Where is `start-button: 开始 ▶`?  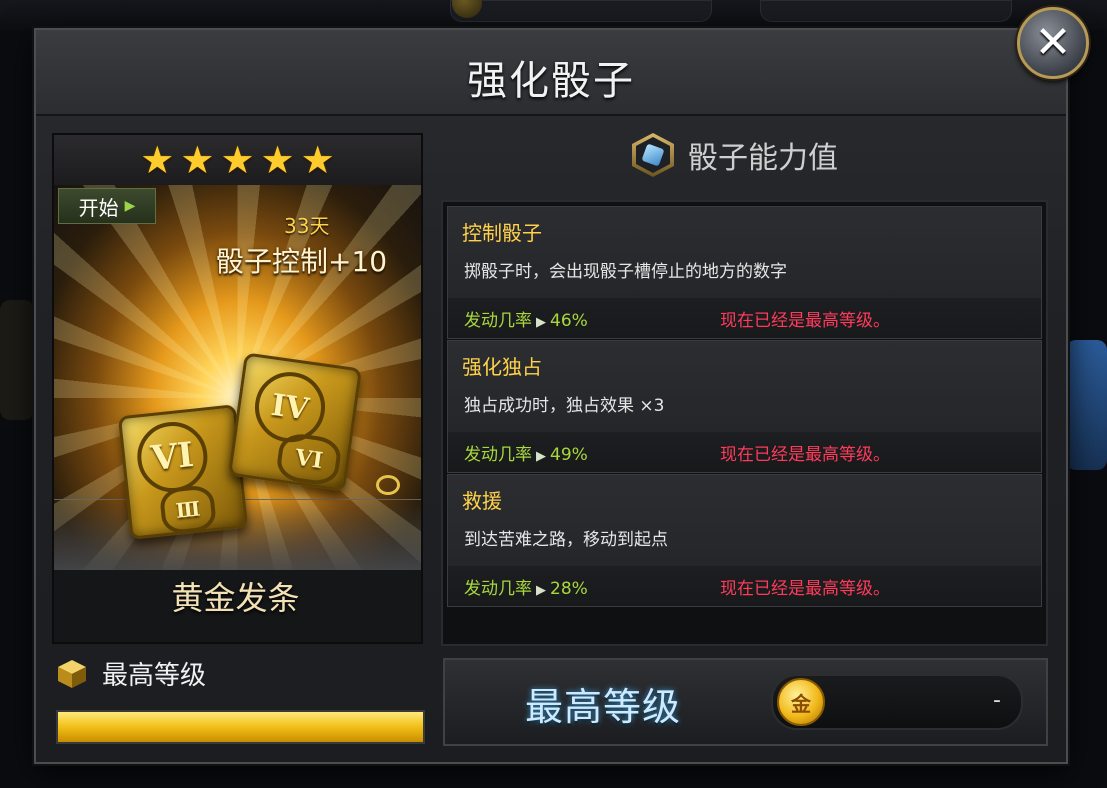 start-button: 开始 ▶ is located at coordinates (107, 206).